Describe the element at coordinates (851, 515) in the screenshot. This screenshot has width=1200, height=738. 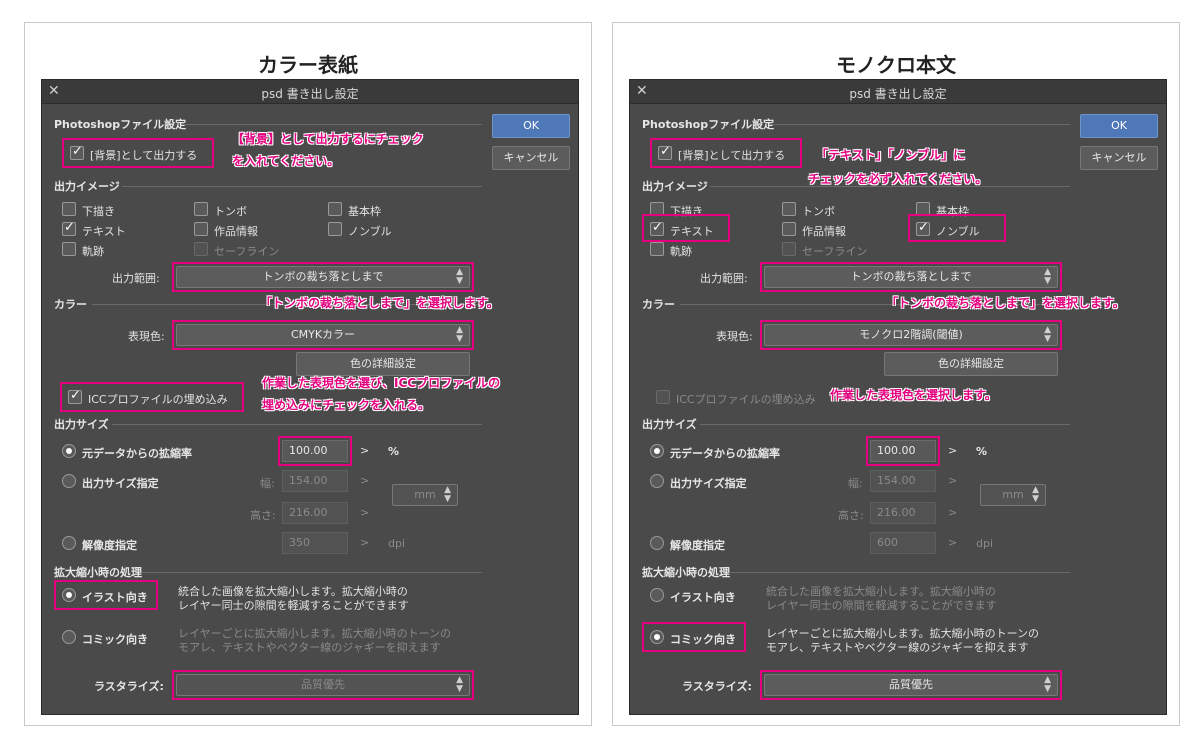
I see `height-label: 高さ:` at that location.